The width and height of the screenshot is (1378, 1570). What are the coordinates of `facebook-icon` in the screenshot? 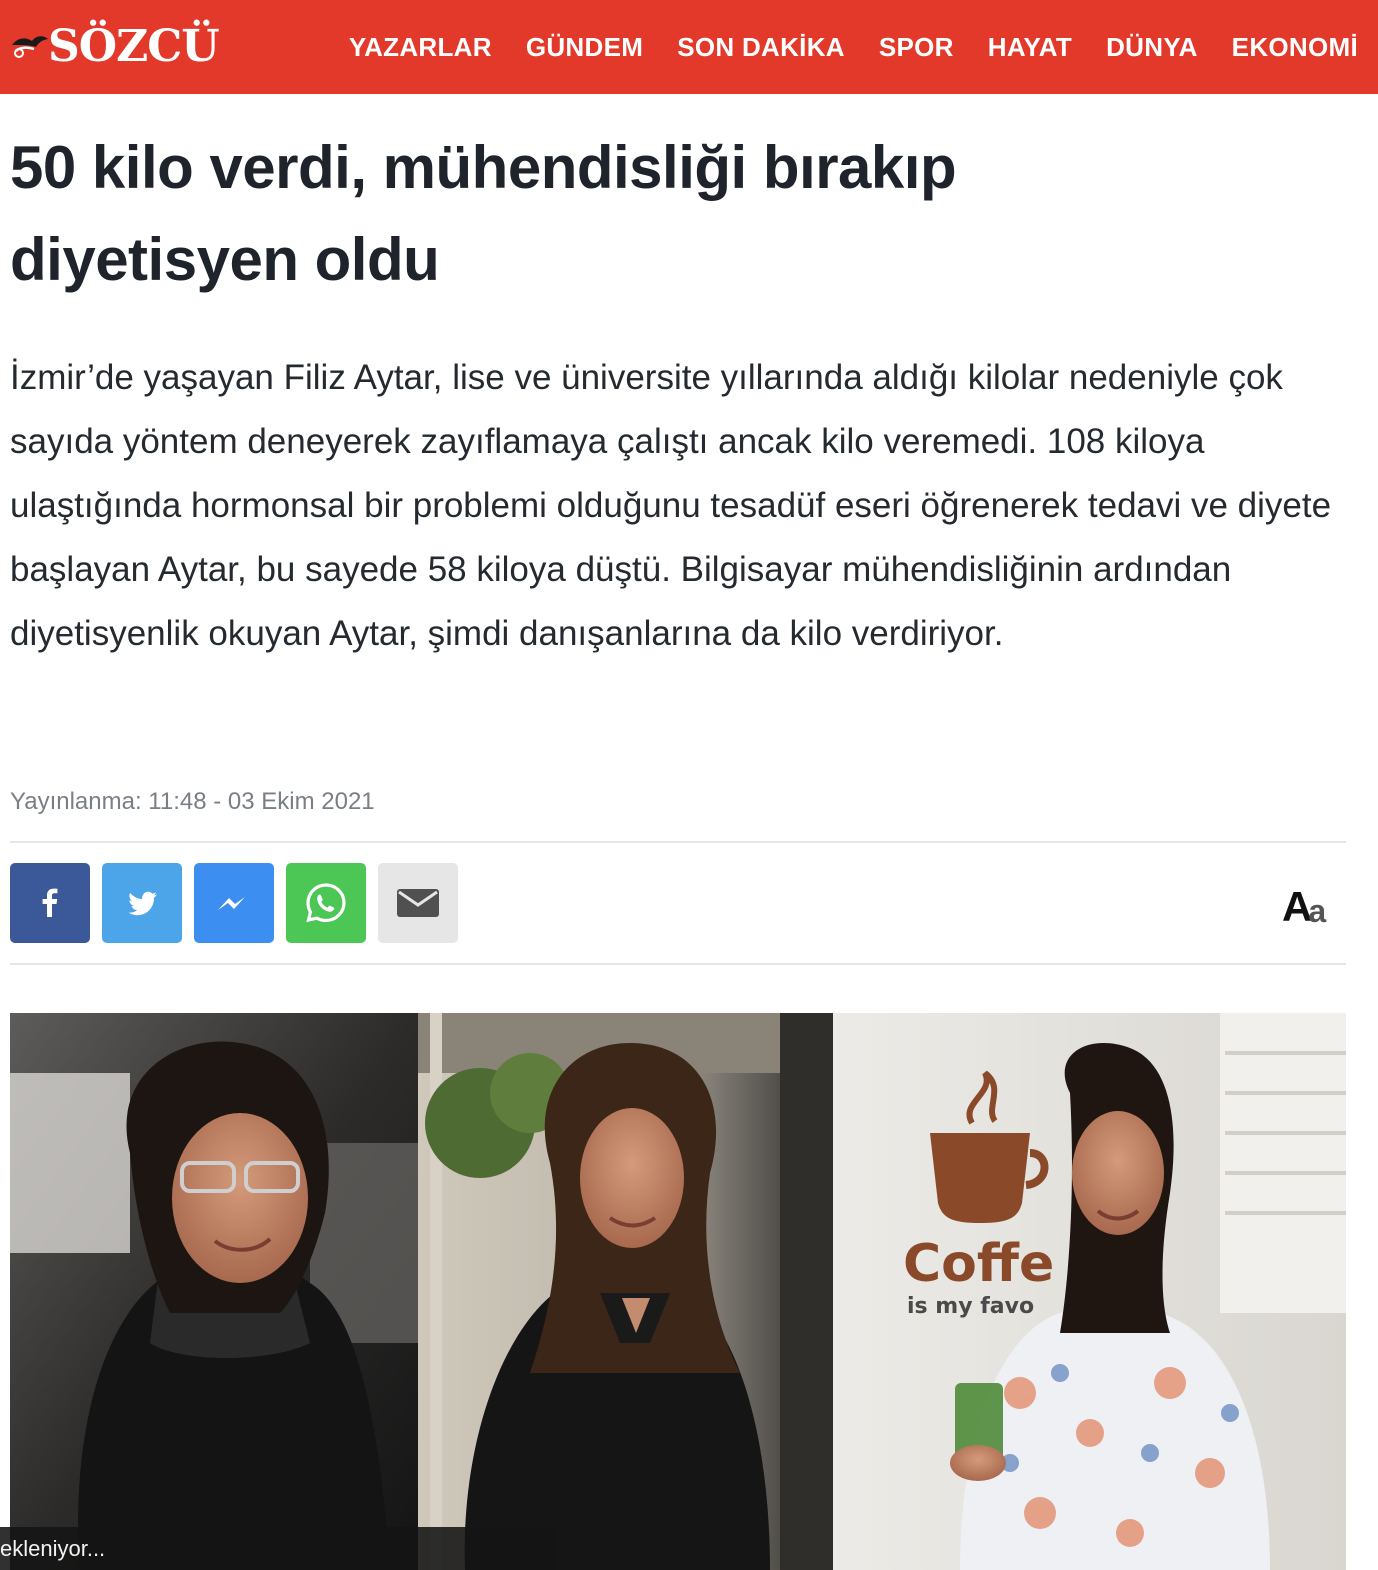 It's located at (50, 902).